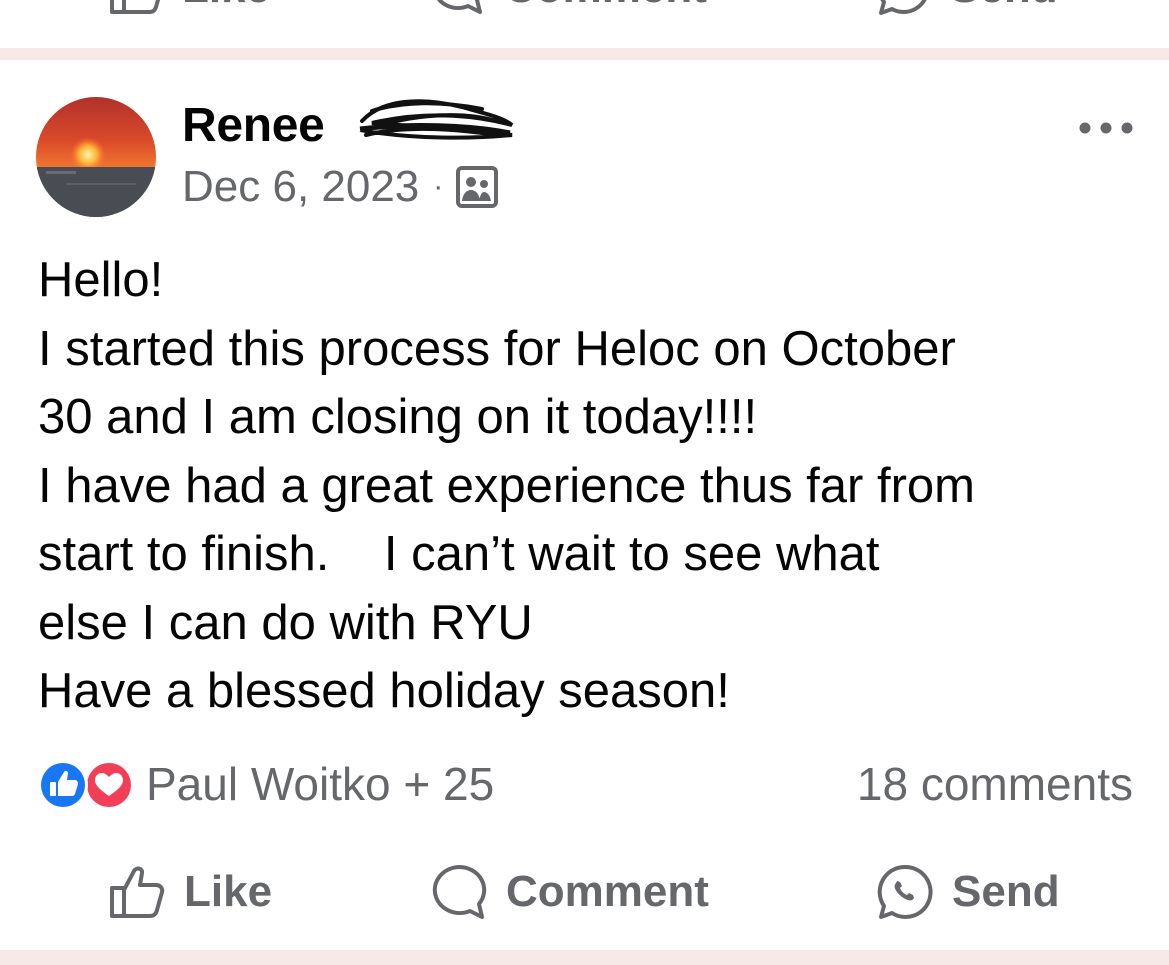  I want to click on post-divider-top, so click(584, 54).